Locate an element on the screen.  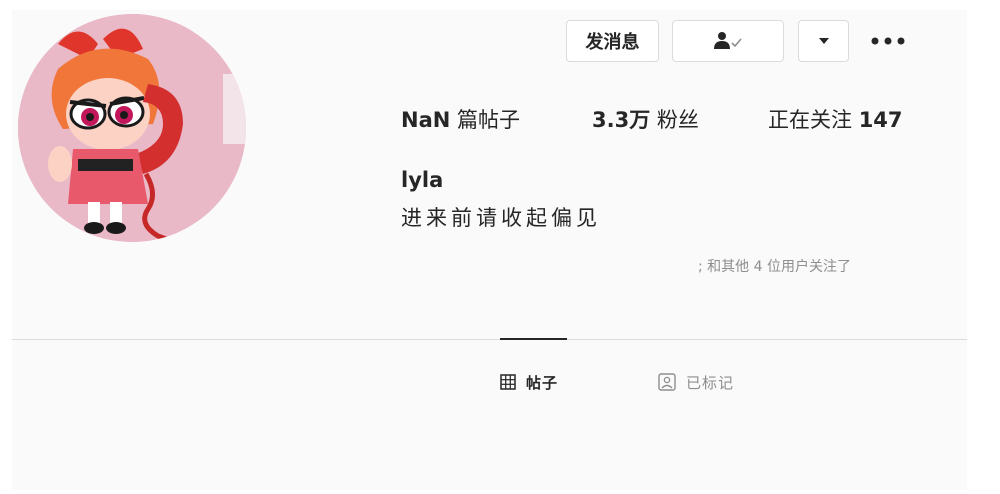
followers-count-label: 粉丝 is located at coordinates (677, 120).